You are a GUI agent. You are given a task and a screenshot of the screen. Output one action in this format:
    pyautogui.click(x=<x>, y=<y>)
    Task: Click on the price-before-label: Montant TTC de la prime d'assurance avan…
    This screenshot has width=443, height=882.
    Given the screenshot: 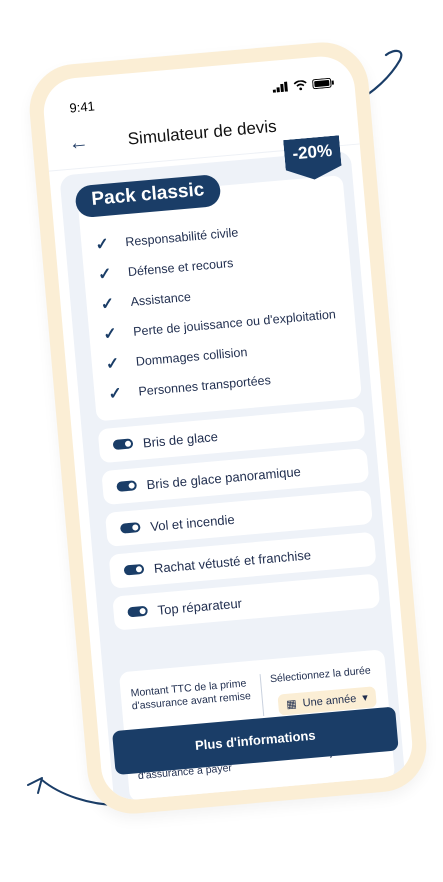 What is the action you would take?
    pyautogui.click(x=191, y=695)
    